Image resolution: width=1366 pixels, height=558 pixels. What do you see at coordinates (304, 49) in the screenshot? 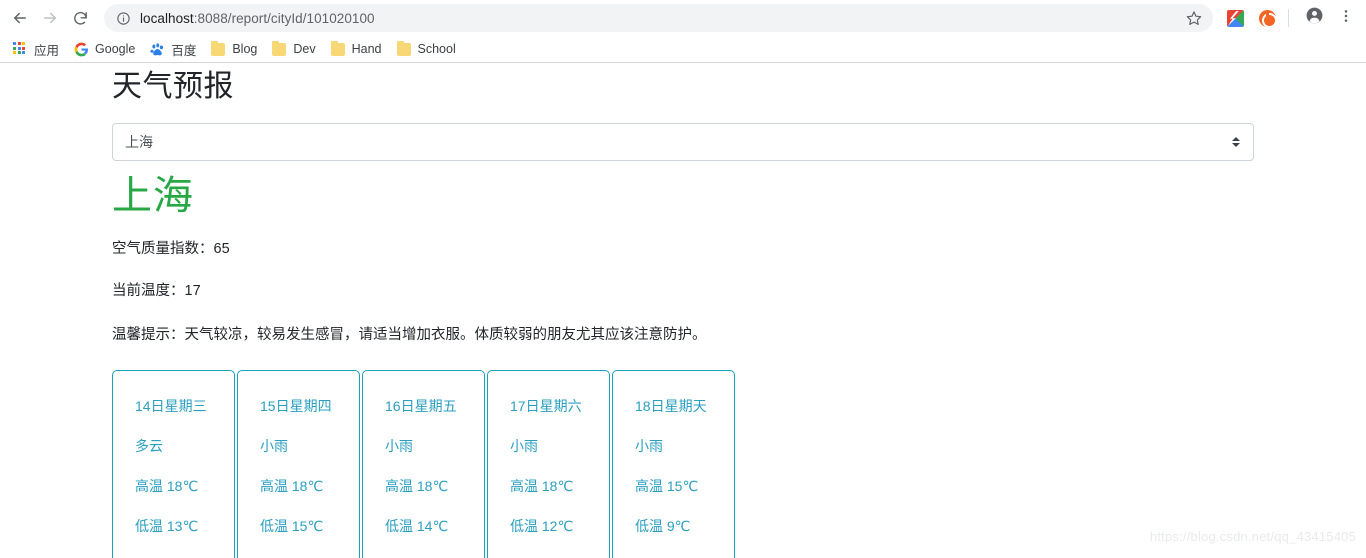
I see `bookmark-label: Dev` at bounding box center [304, 49].